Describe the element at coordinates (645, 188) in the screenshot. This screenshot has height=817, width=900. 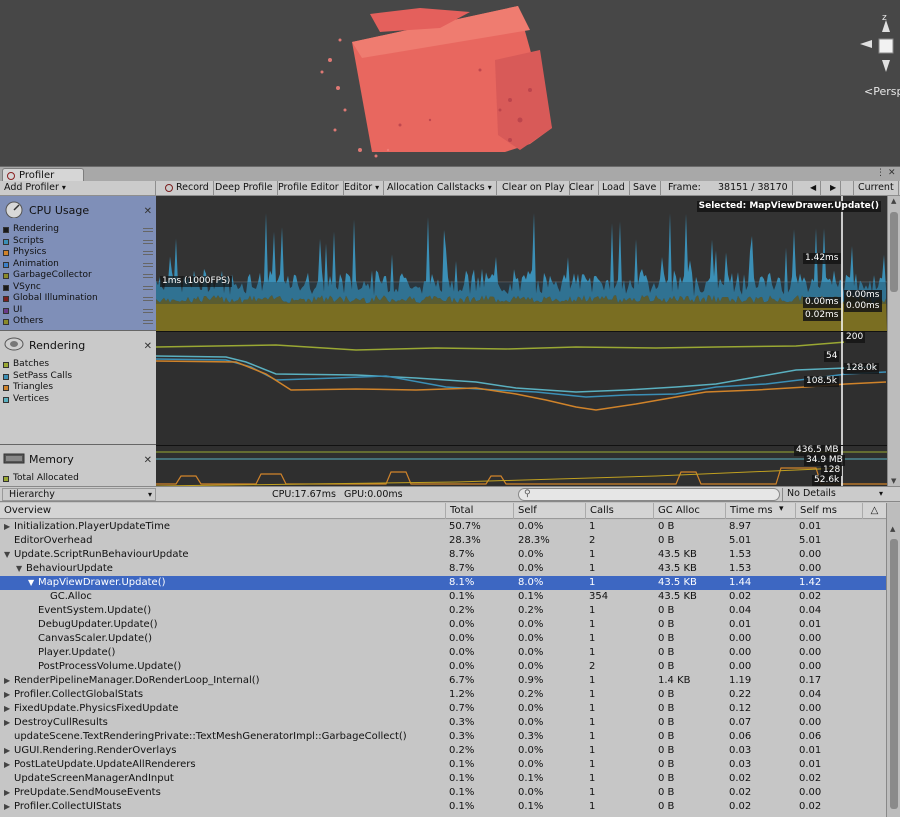
I see `save-button: Save` at that location.